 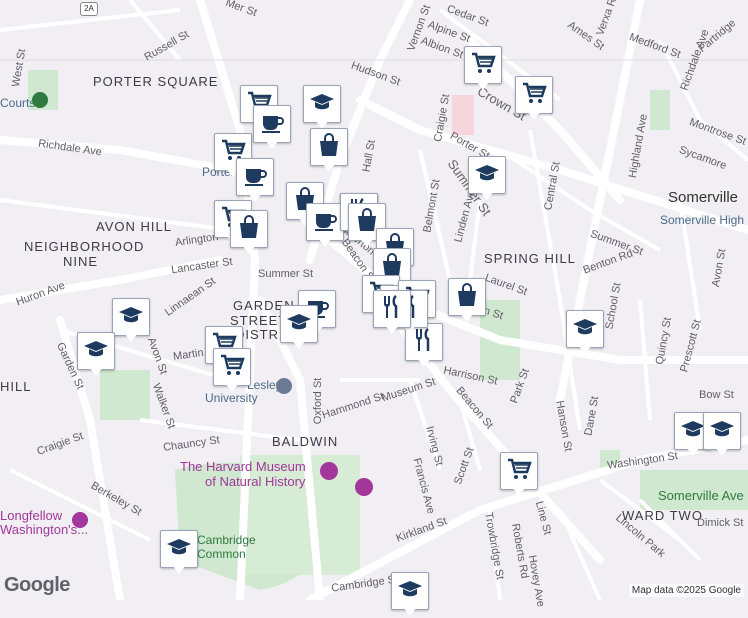 What do you see at coordinates (318, 401) in the screenshot?
I see `street-label: Oxford St` at bounding box center [318, 401].